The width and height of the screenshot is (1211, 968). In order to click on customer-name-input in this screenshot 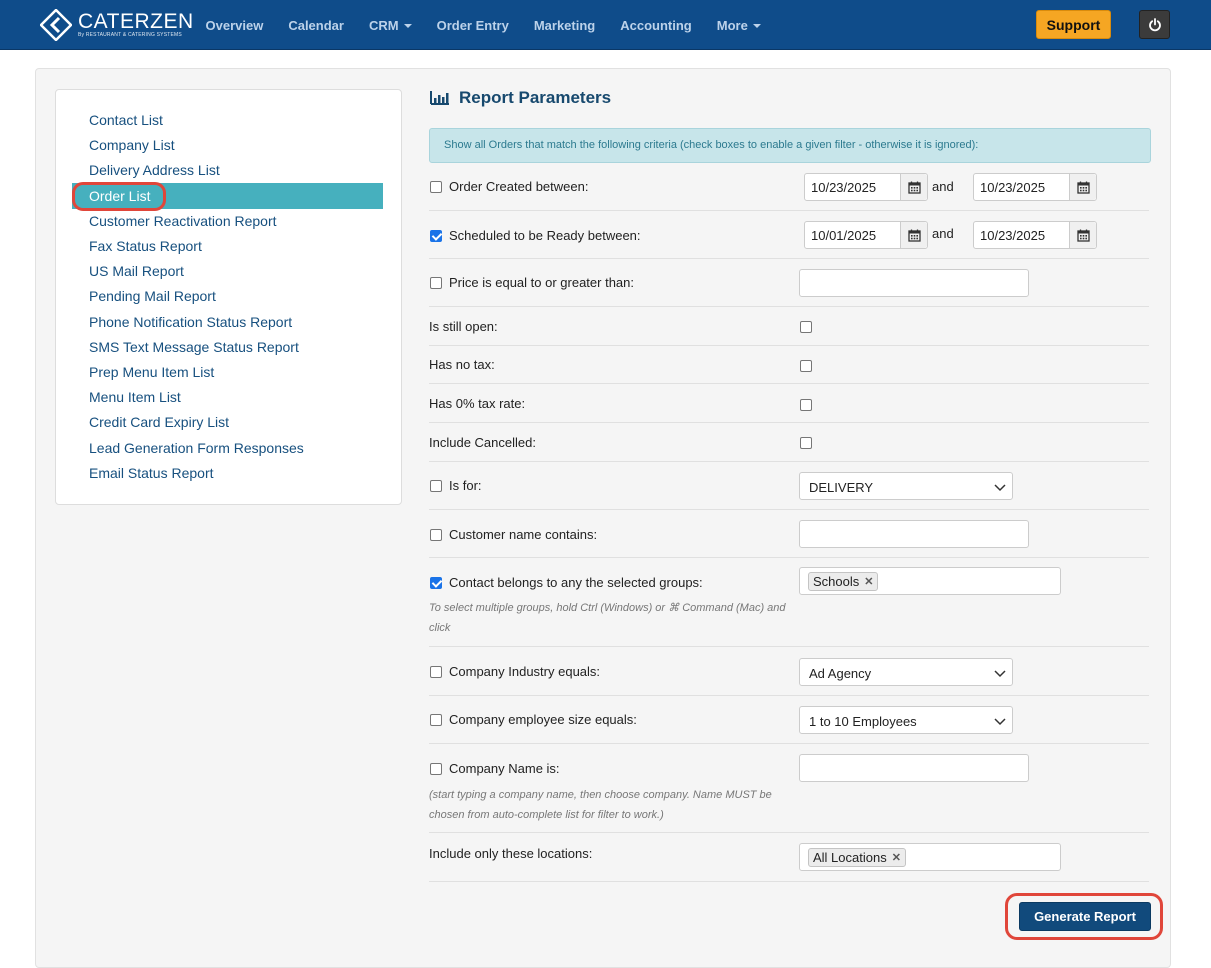, I will do `click(914, 534)`.